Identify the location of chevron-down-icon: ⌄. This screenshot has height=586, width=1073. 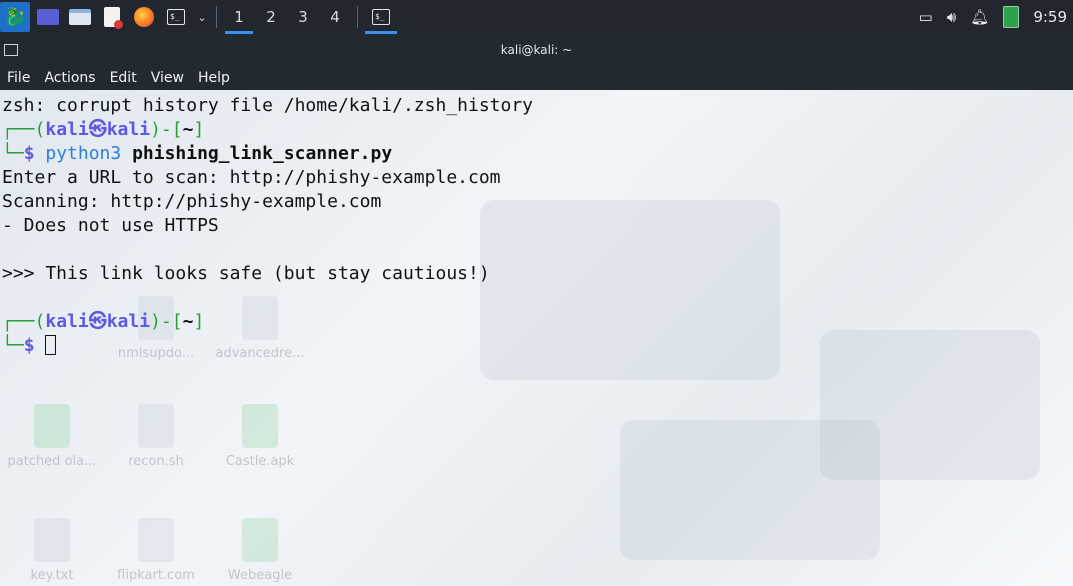
(202, 17).